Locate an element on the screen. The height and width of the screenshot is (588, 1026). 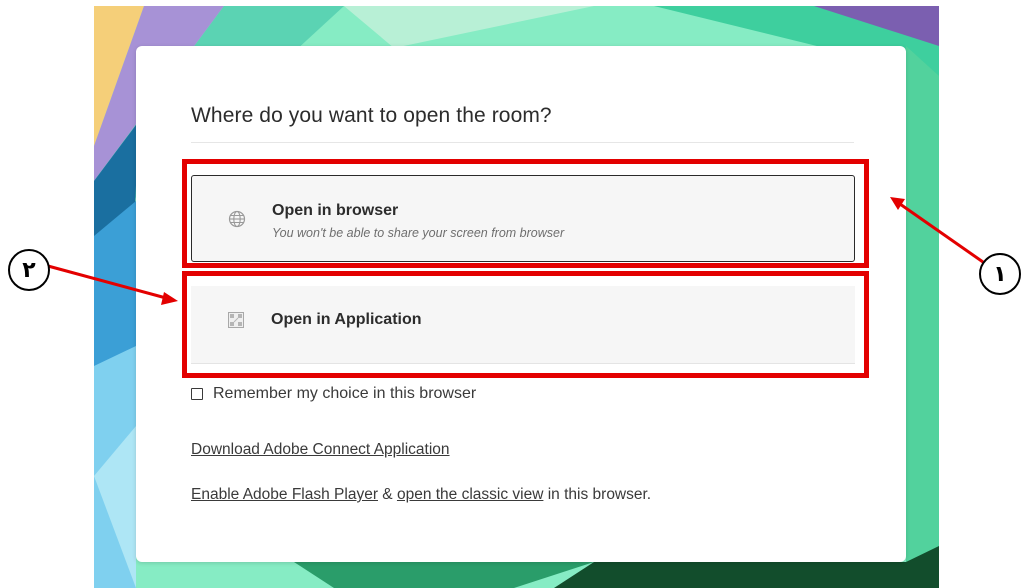
arrow-2-head is located at coordinates (169, 298).